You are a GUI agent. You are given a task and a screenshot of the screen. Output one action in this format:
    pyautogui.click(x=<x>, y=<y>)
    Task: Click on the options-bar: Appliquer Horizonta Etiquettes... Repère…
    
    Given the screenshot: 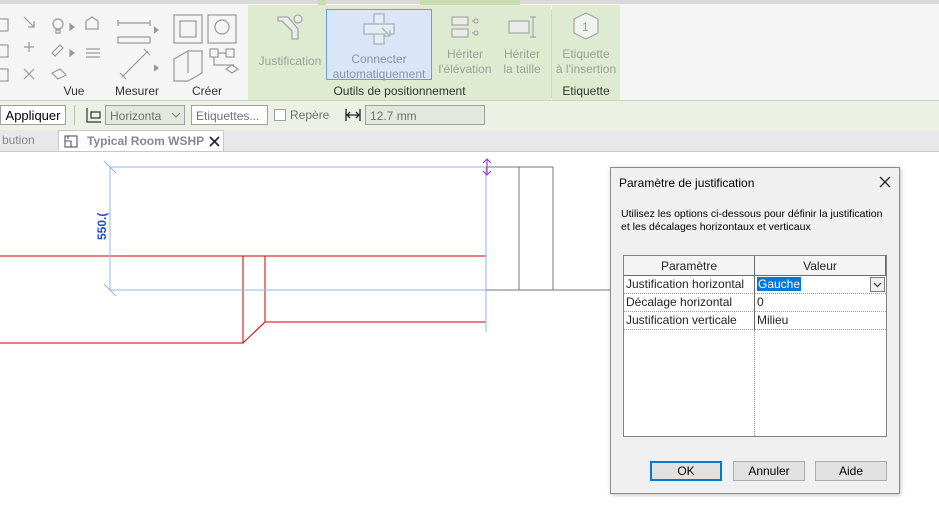 What is the action you would take?
    pyautogui.click(x=469, y=115)
    